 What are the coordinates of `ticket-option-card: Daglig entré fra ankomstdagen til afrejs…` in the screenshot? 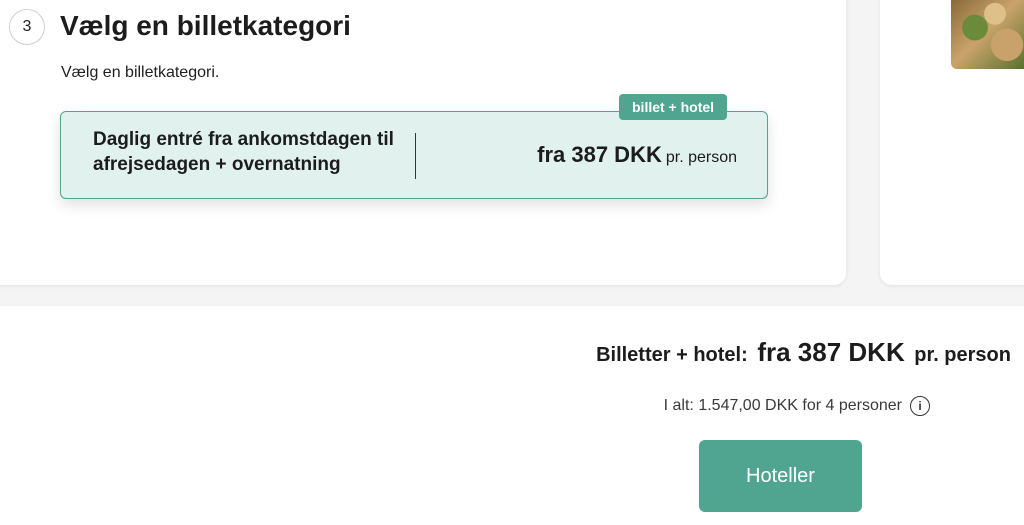 It's located at (414, 155).